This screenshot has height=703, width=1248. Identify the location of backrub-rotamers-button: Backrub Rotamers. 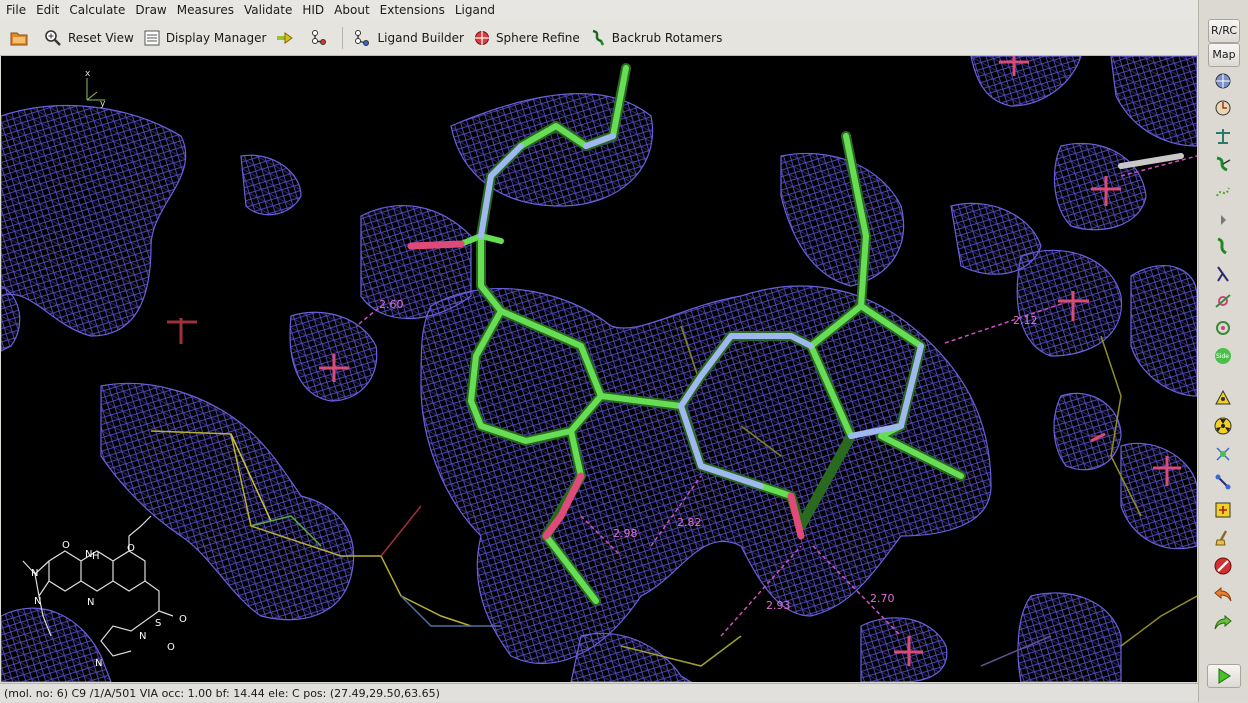
(656, 38).